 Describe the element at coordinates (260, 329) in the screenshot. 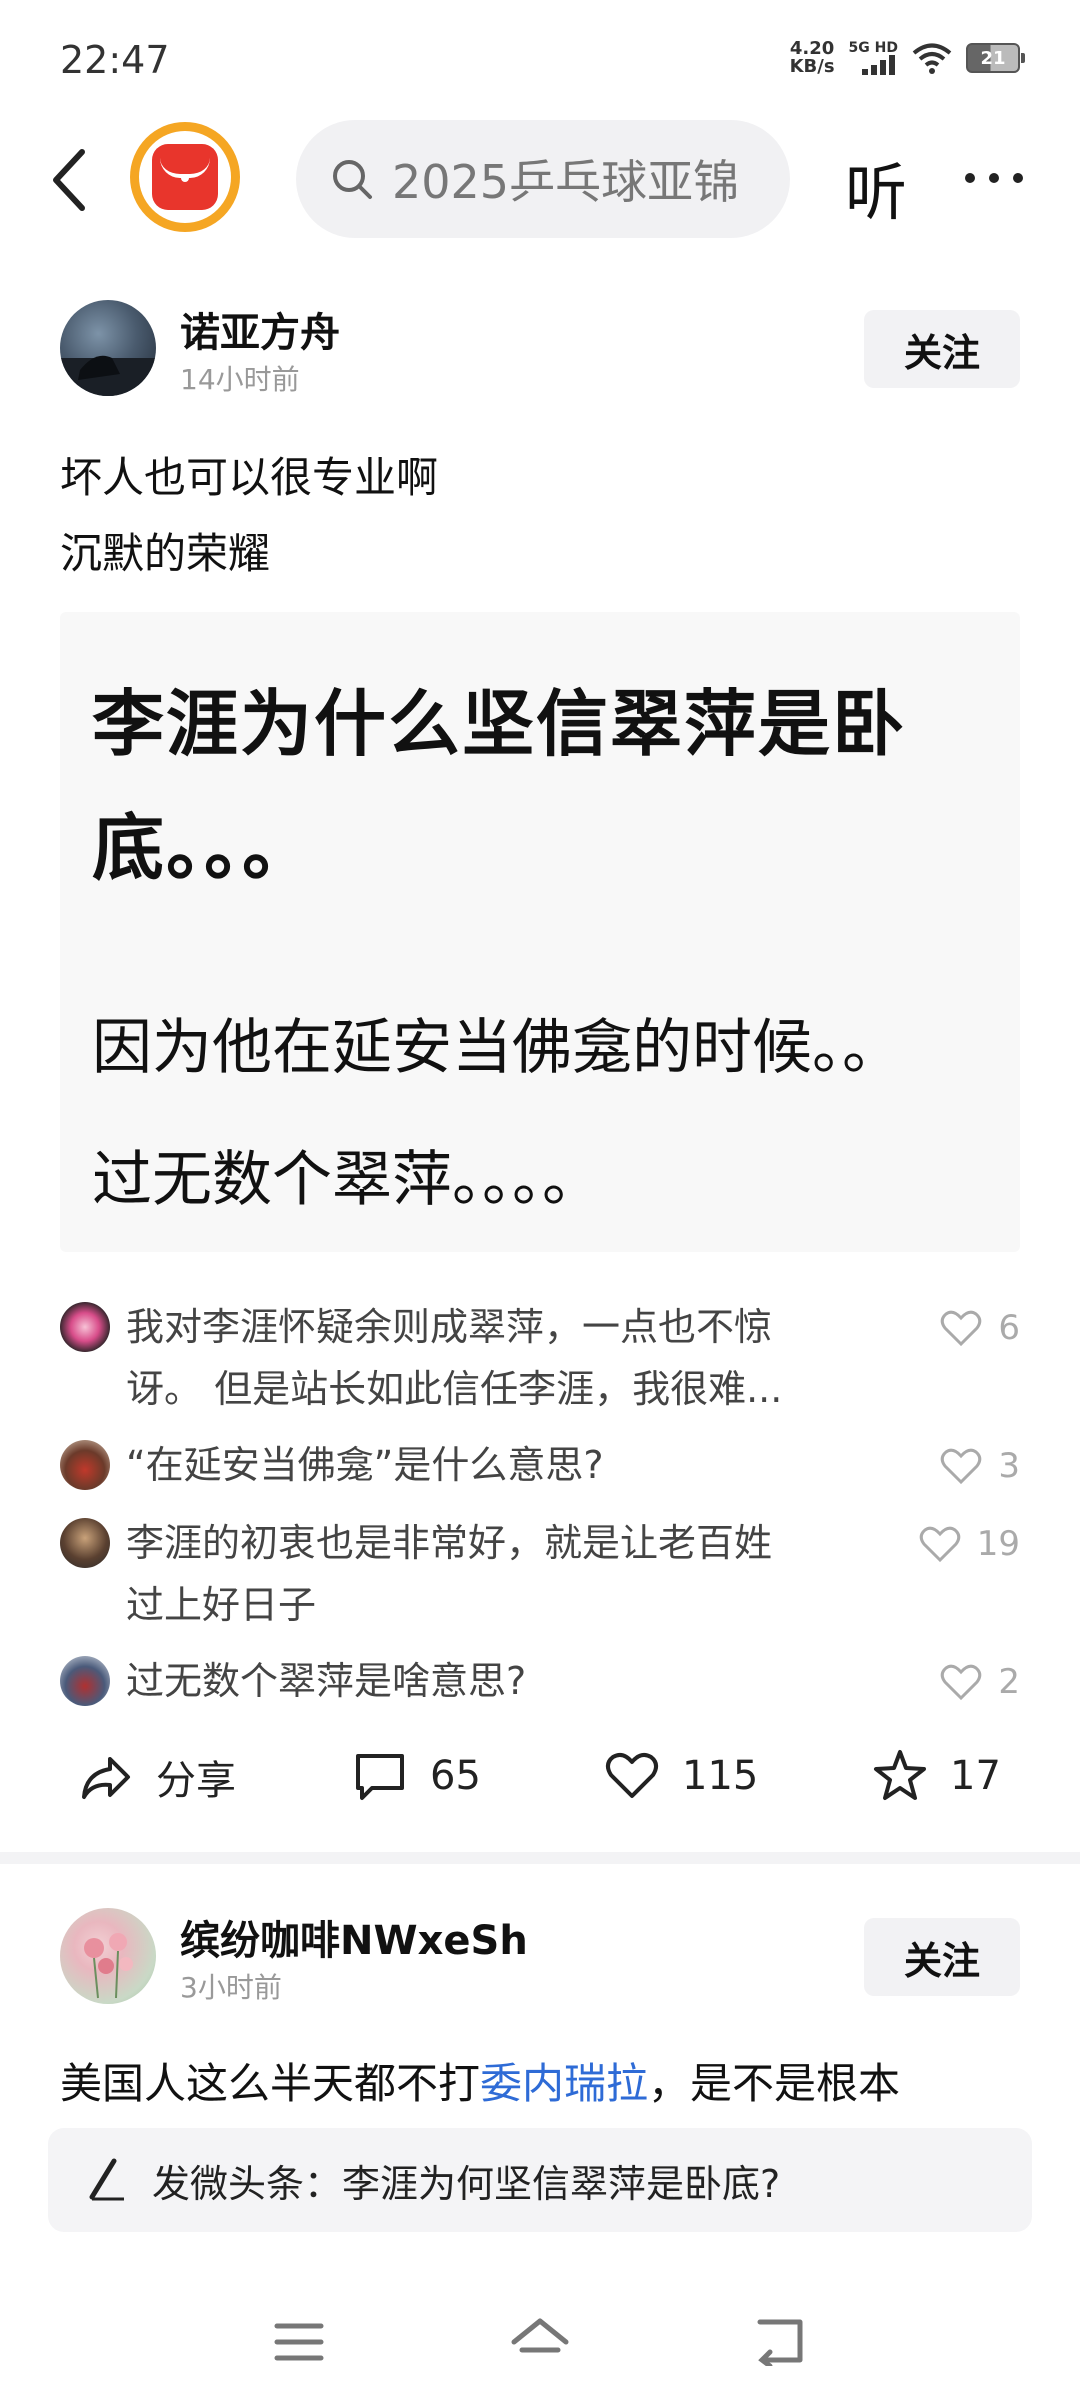

I see `author-name: 诺亚方舟` at that location.